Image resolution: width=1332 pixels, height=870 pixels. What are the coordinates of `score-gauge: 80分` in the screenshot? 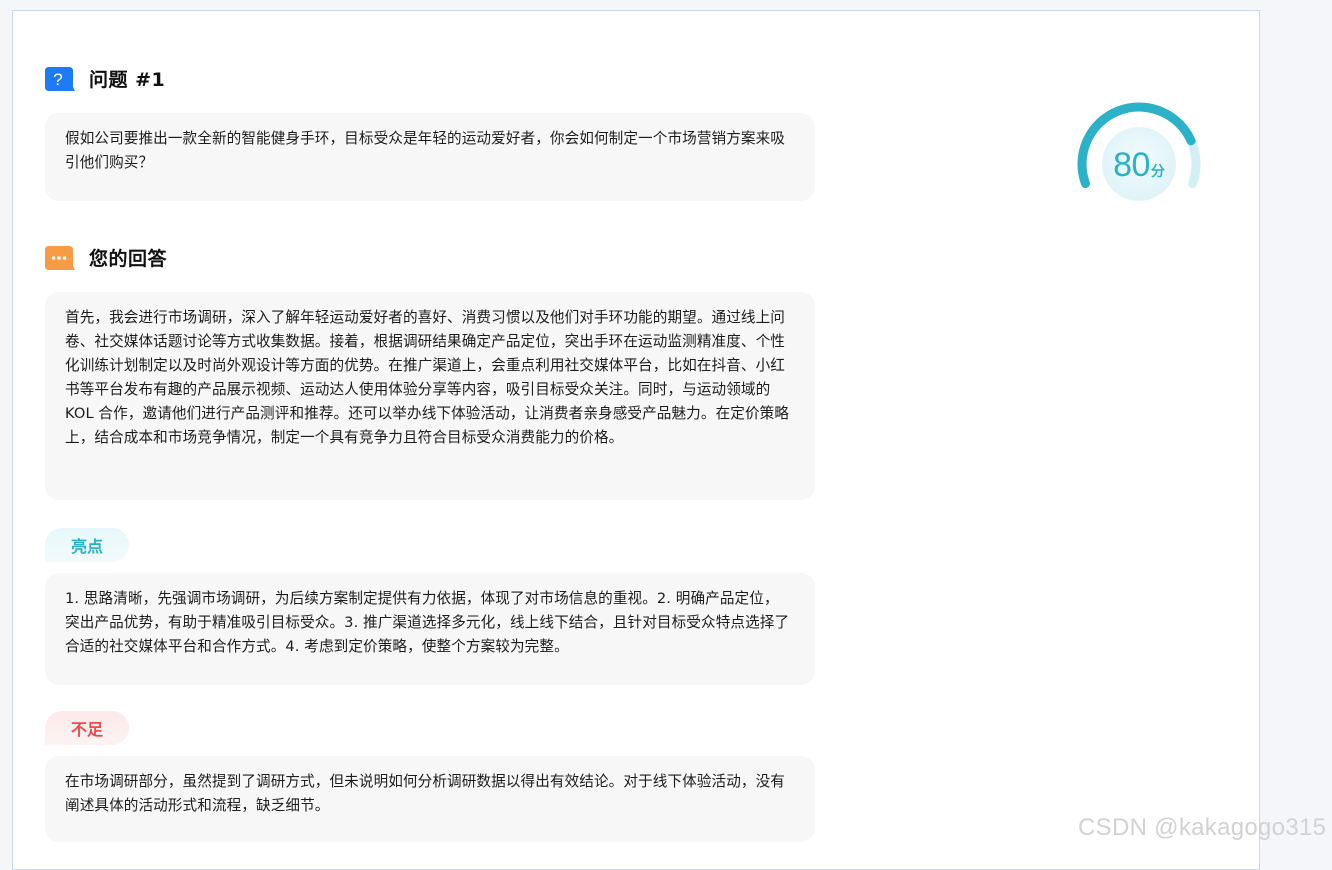 It's located at (1139, 155).